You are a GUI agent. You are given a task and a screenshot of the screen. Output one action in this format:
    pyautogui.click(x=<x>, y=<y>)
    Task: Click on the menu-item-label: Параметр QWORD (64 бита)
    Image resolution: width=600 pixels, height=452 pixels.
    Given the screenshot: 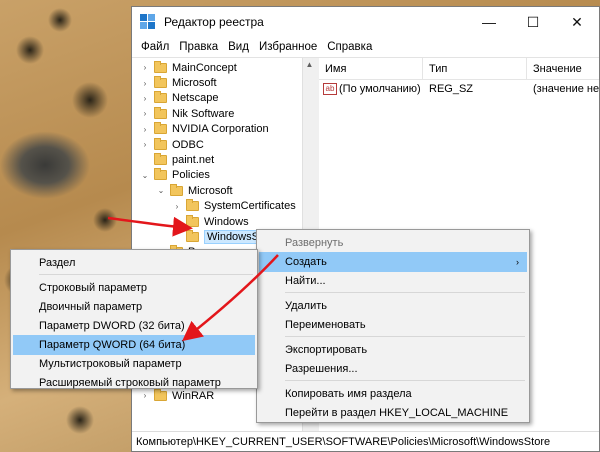 What is the action you would take?
    pyautogui.click(x=112, y=345)
    